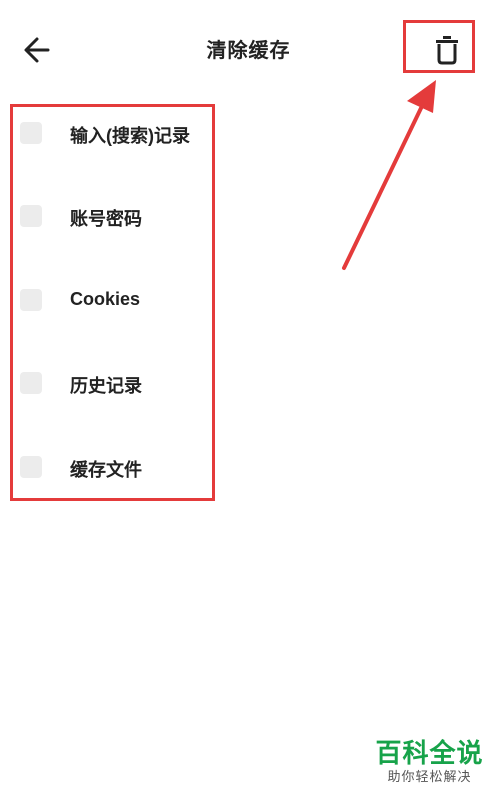  Describe the element at coordinates (439, 46) in the screenshot. I see `trash-highlight-box` at that location.